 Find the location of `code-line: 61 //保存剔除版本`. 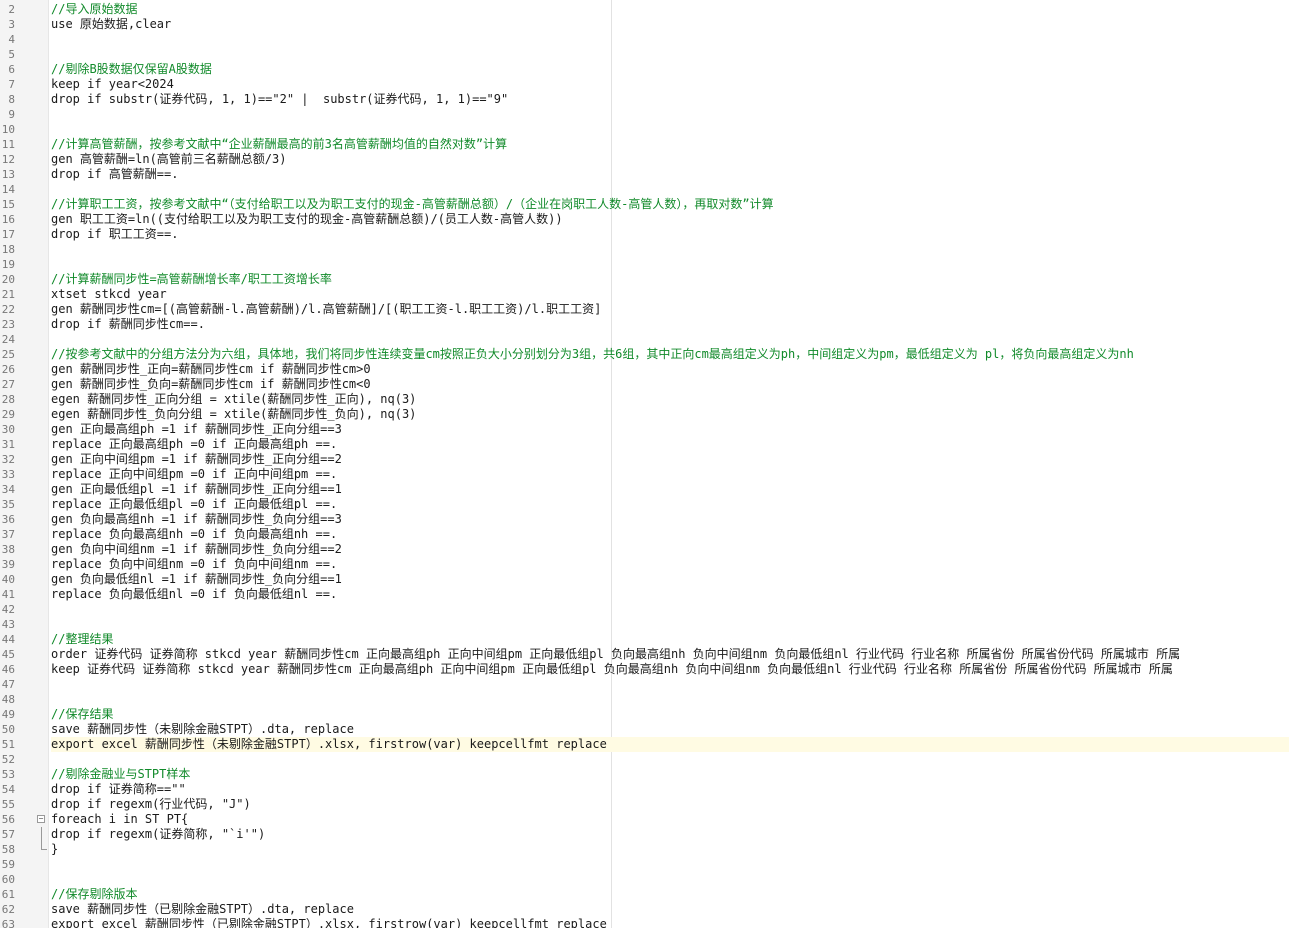

code-line: 61 //保存剔除版本 is located at coordinates (644, 894).